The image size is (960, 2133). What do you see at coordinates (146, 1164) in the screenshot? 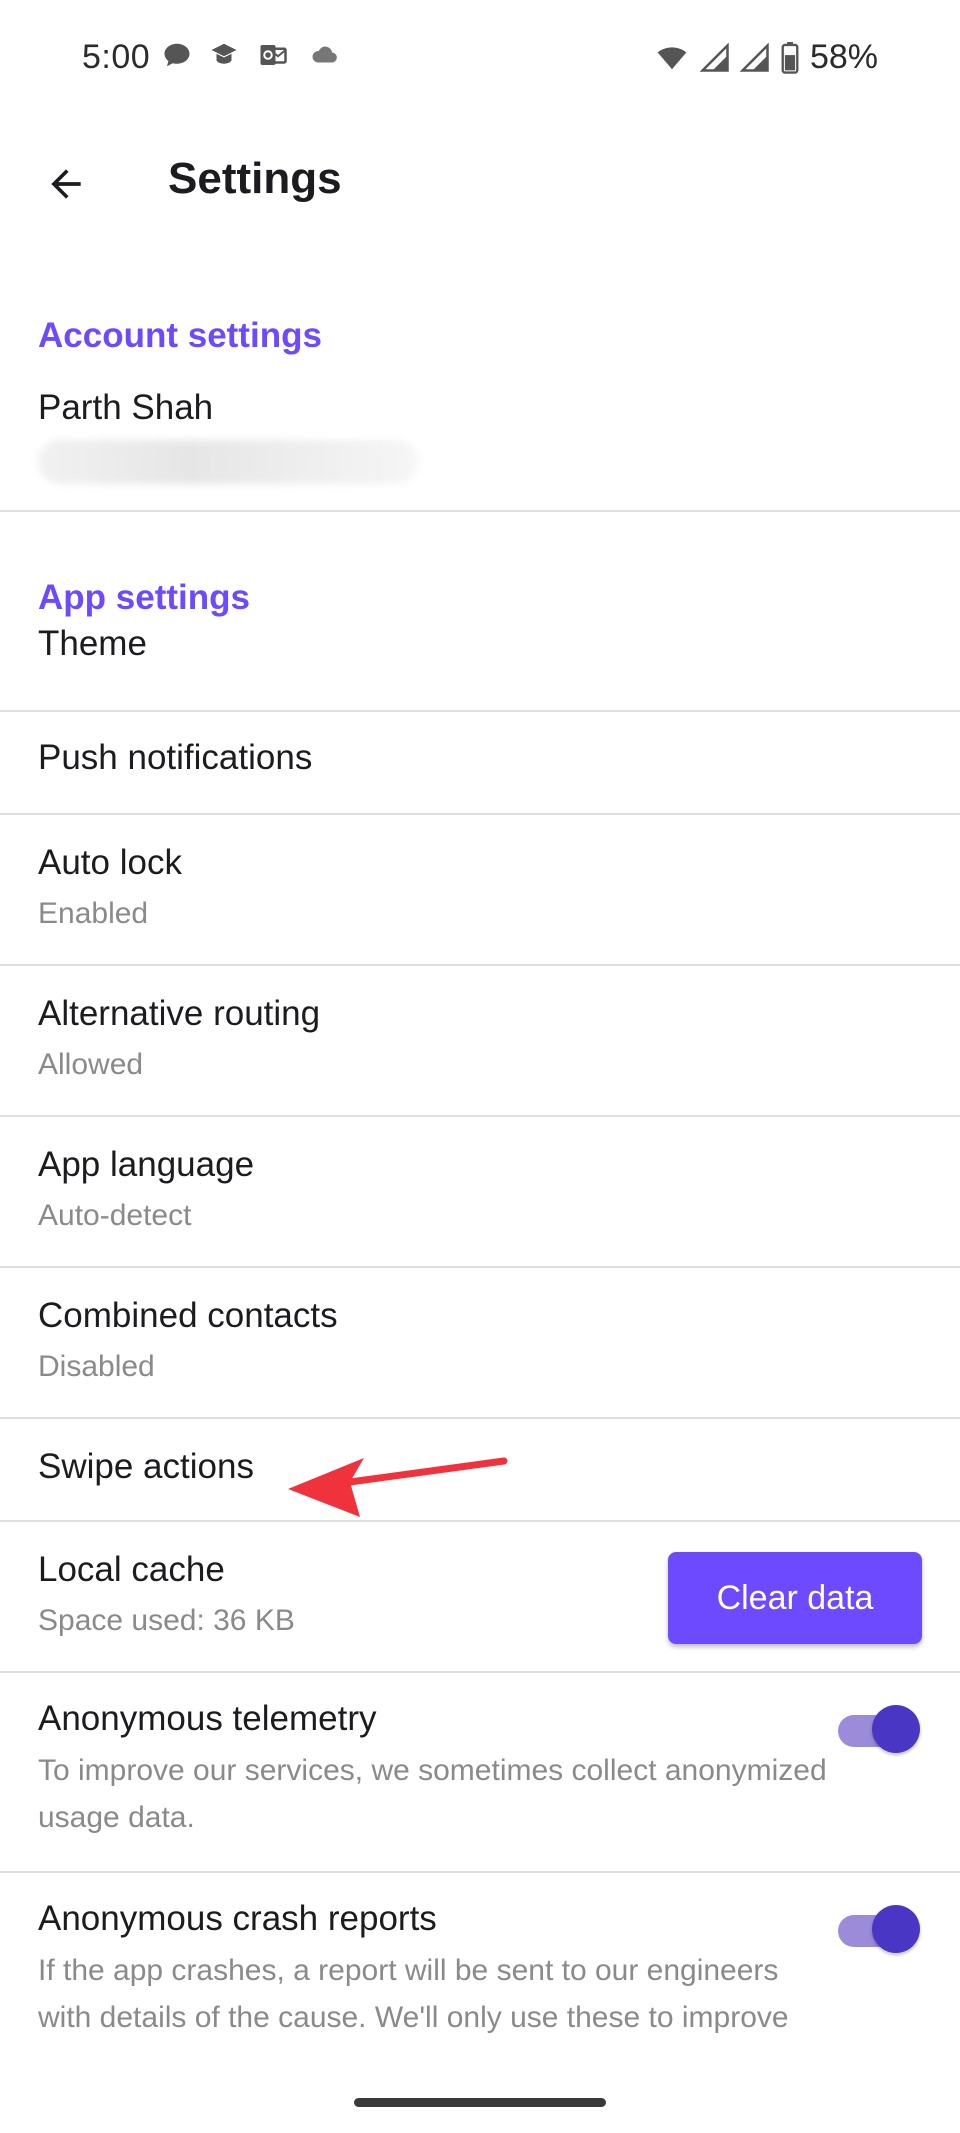
I see `setting-title: App language` at bounding box center [146, 1164].